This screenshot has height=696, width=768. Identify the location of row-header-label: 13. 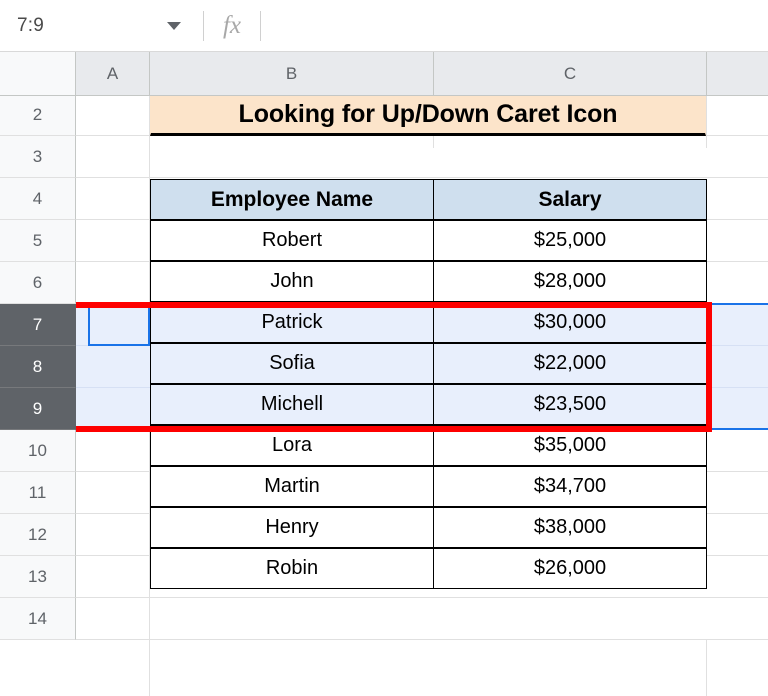
(37, 576).